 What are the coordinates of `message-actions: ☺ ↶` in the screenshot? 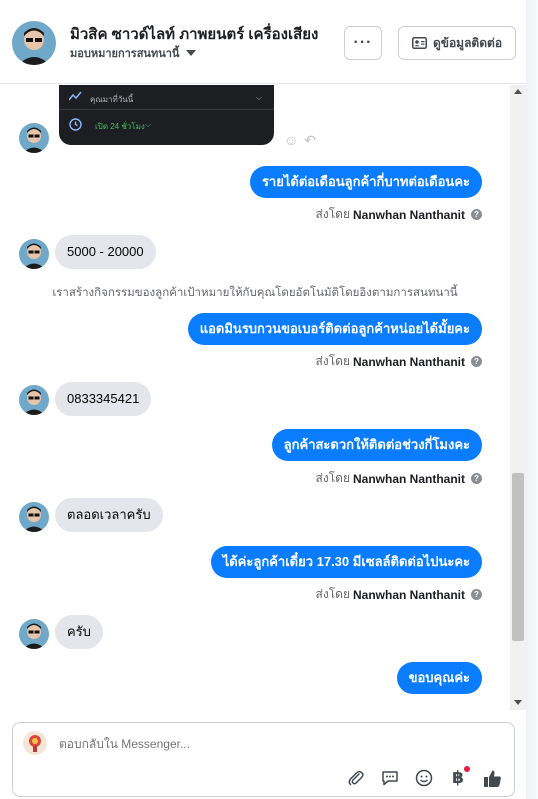 It's located at (300, 140).